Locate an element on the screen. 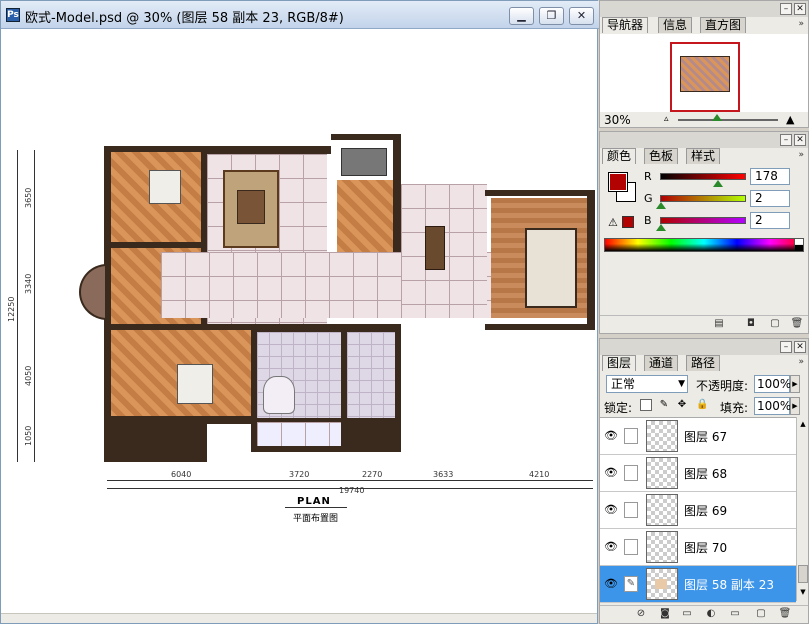  layers-panel-header: – ✕ is located at coordinates (704, 347).